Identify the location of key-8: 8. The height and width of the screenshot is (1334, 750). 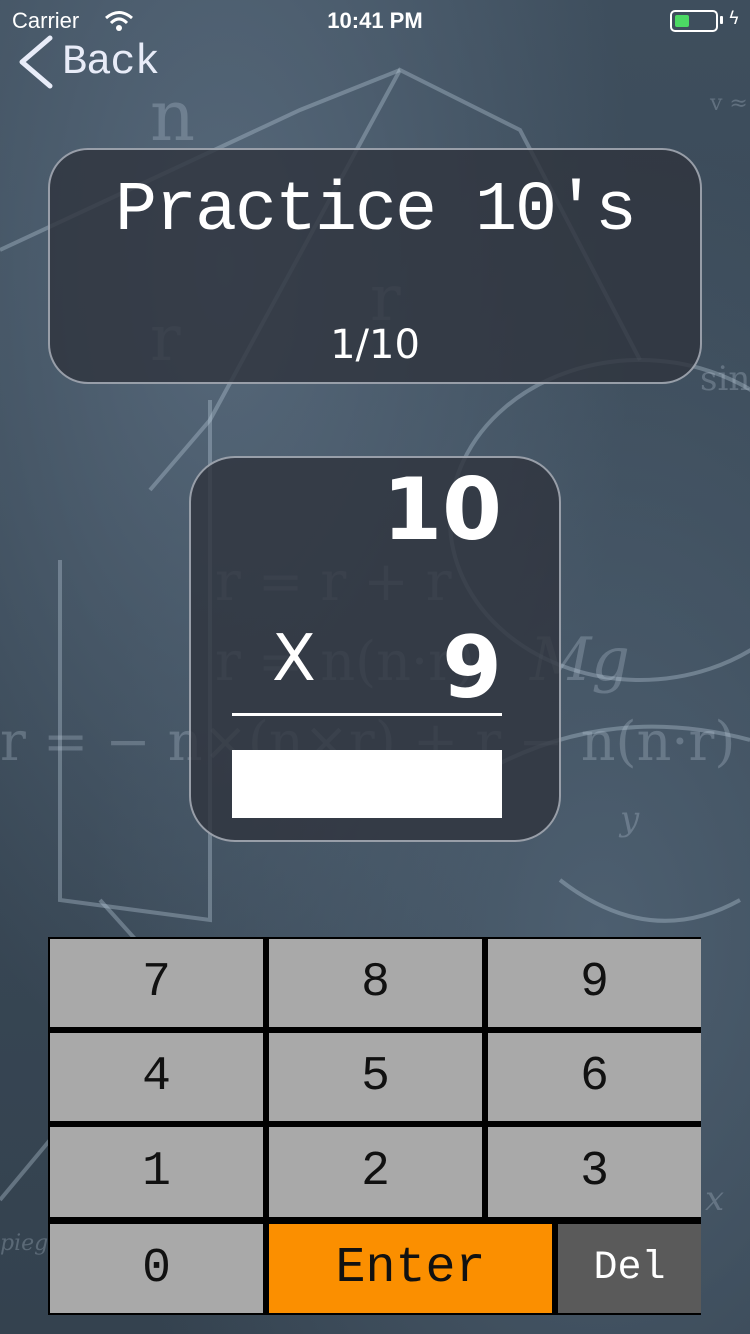
(375, 983).